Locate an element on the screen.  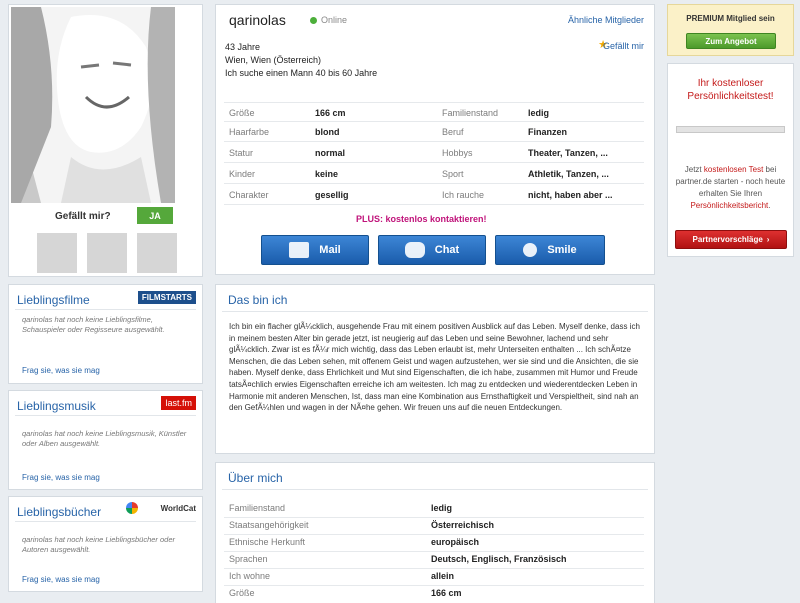
detail-row: Ethnische Herkunft europäisch is located at coordinates (434, 543).